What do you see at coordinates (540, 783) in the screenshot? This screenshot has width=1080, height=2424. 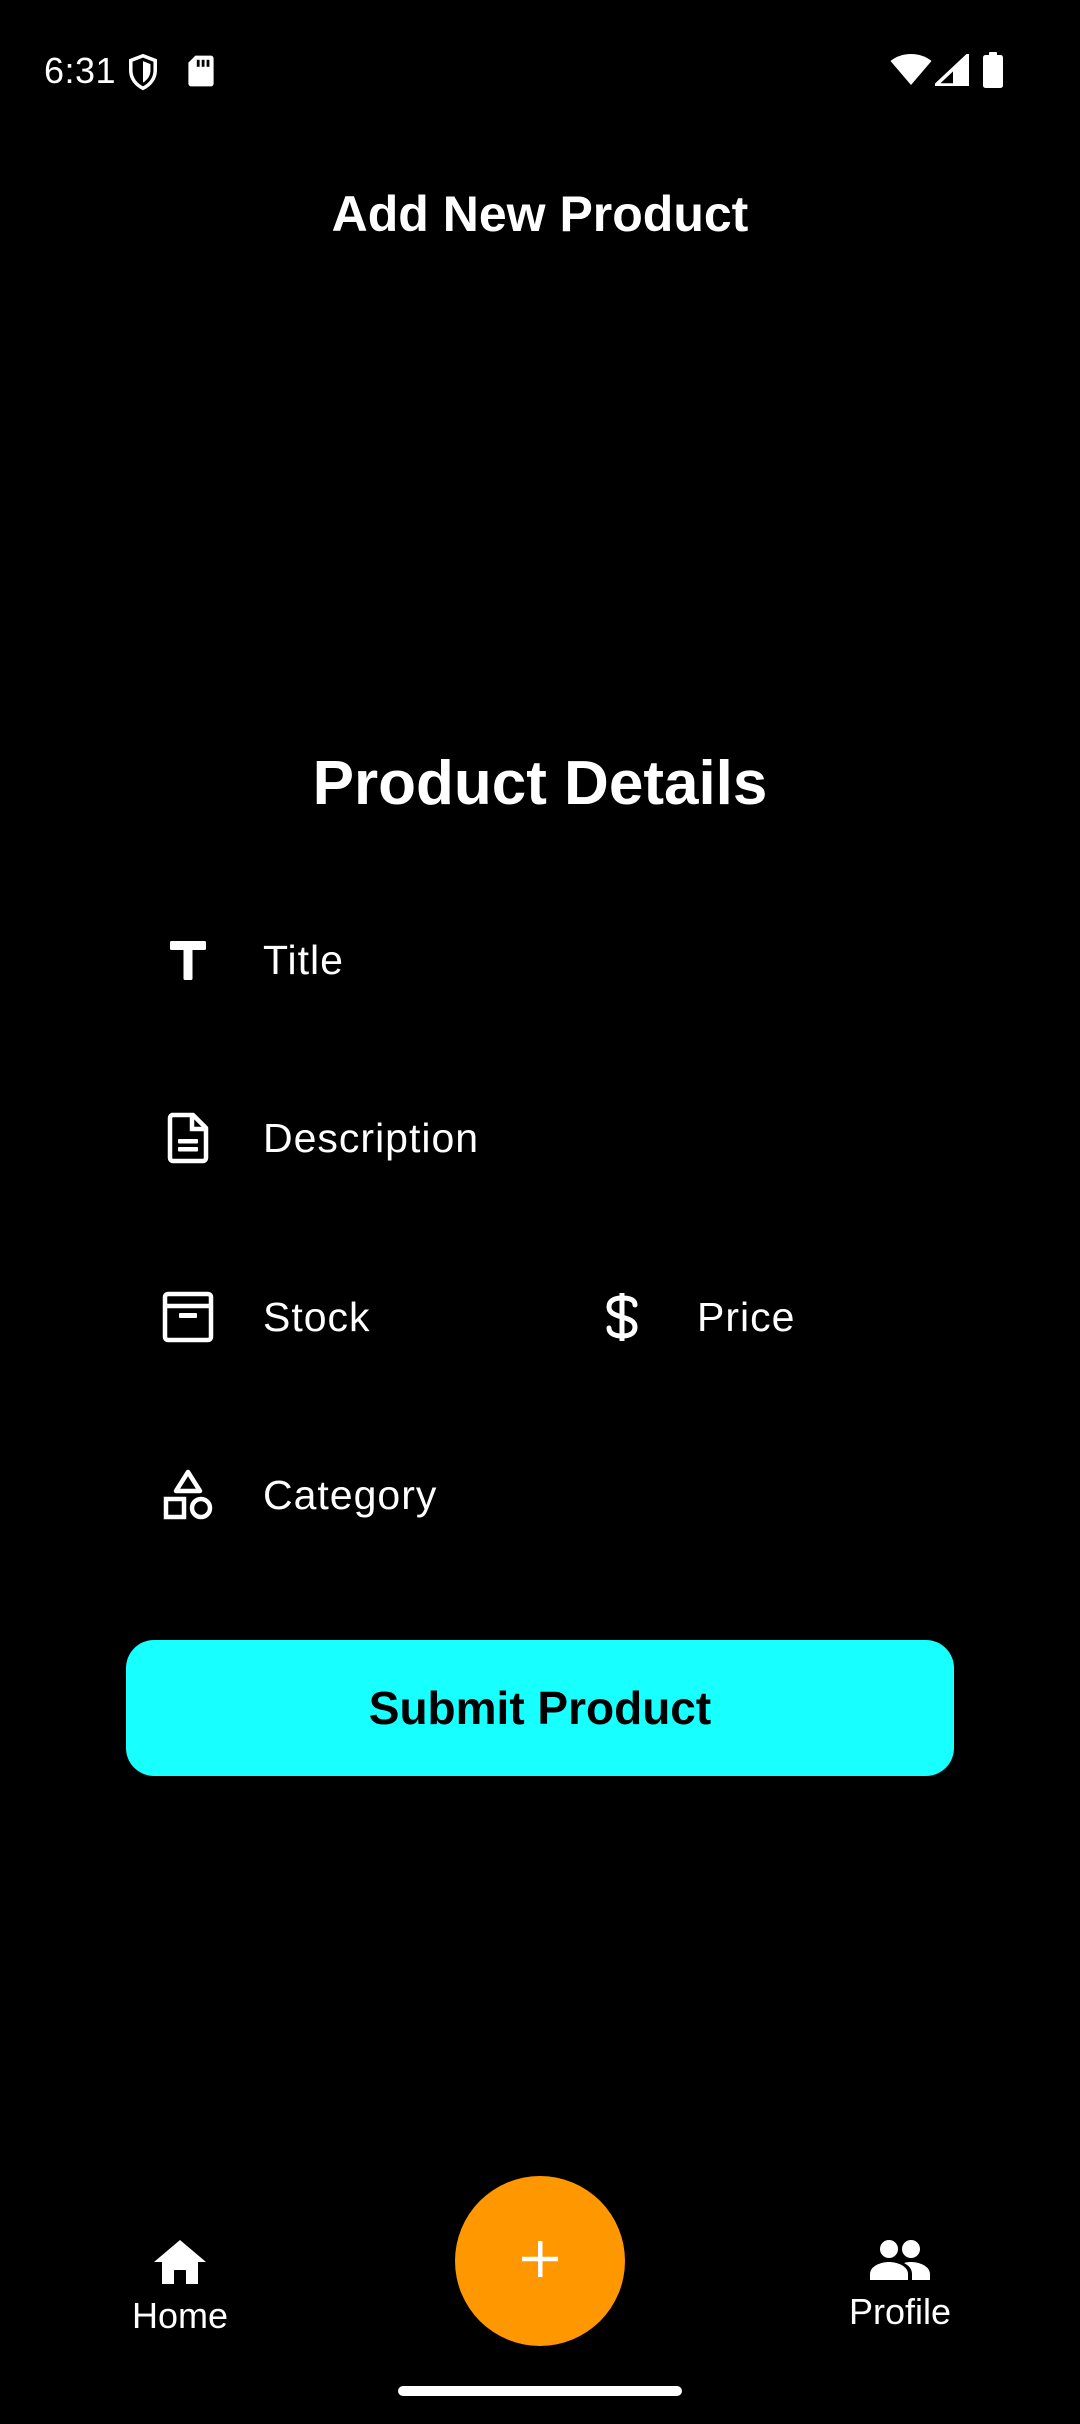 I see `section-title: Product Details` at bounding box center [540, 783].